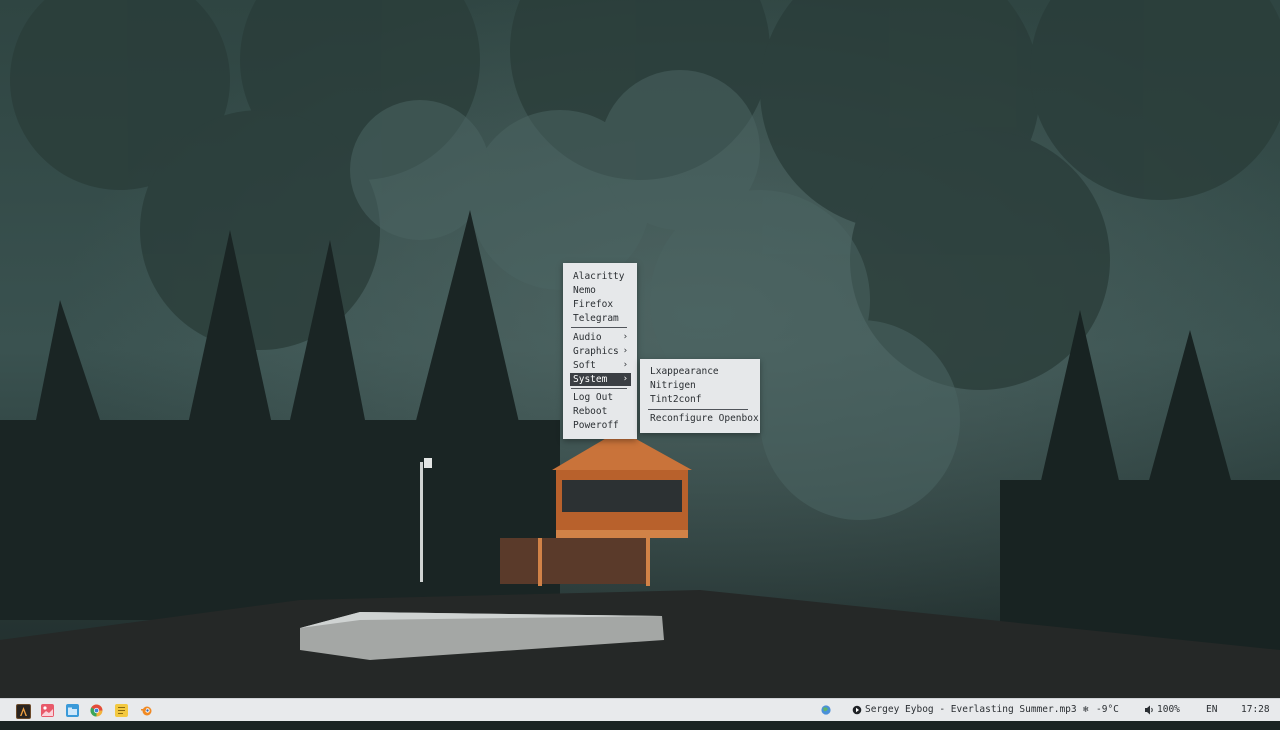 This screenshot has height=730, width=1280. I want to click on menu-item-system: System ›, so click(600, 379).